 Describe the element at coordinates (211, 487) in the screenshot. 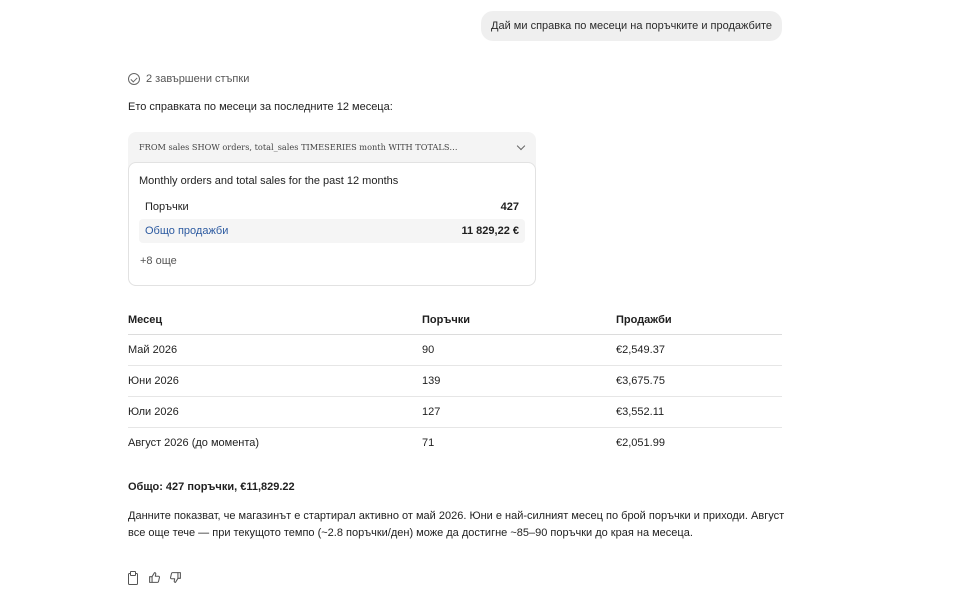

I see `total-line: Общо: 427 поръчки, €11,829.22` at that location.